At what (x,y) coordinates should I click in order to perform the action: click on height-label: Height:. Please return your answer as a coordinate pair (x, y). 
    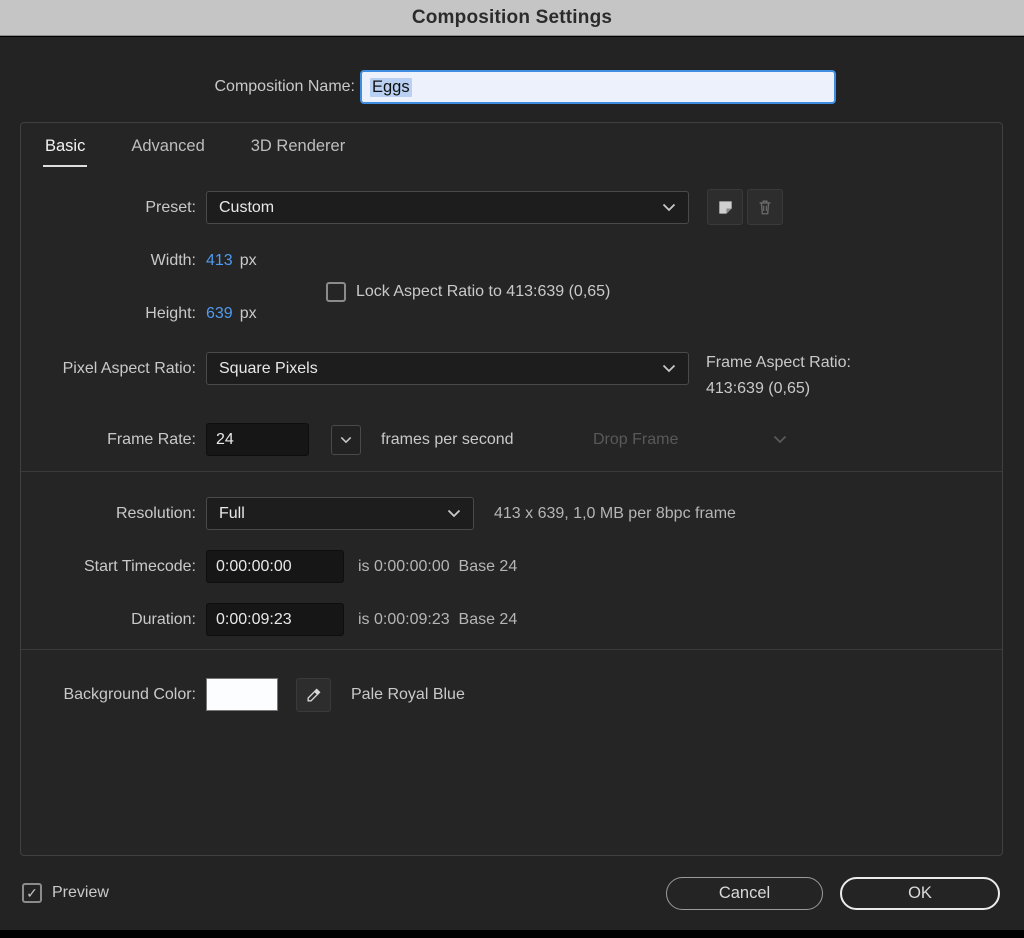
    Looking at the image, I should click on (170, 313).